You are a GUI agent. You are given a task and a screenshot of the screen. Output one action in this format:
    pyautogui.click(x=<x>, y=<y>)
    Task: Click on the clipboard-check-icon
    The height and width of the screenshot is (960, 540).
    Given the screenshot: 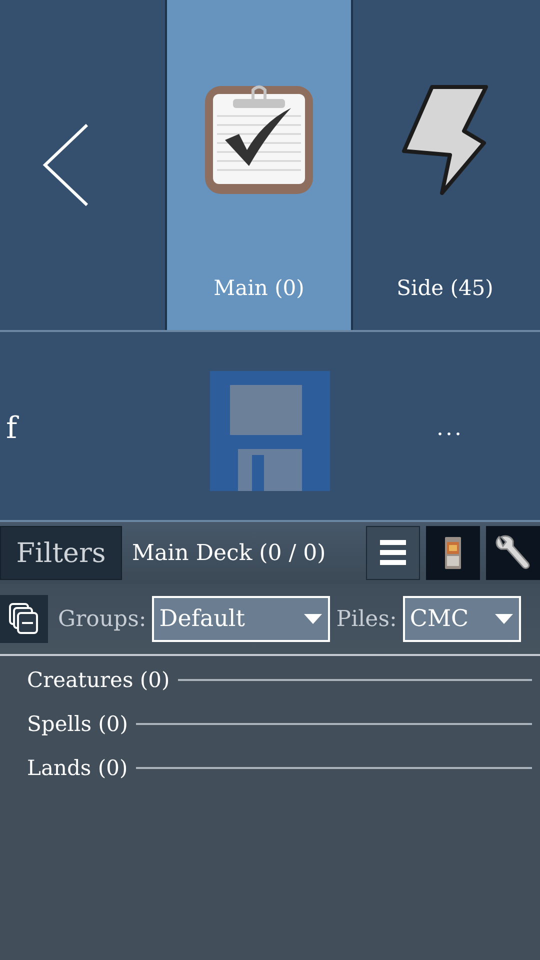 What is the action you would take?
    pyautogui.click(x=259, y=140)
    